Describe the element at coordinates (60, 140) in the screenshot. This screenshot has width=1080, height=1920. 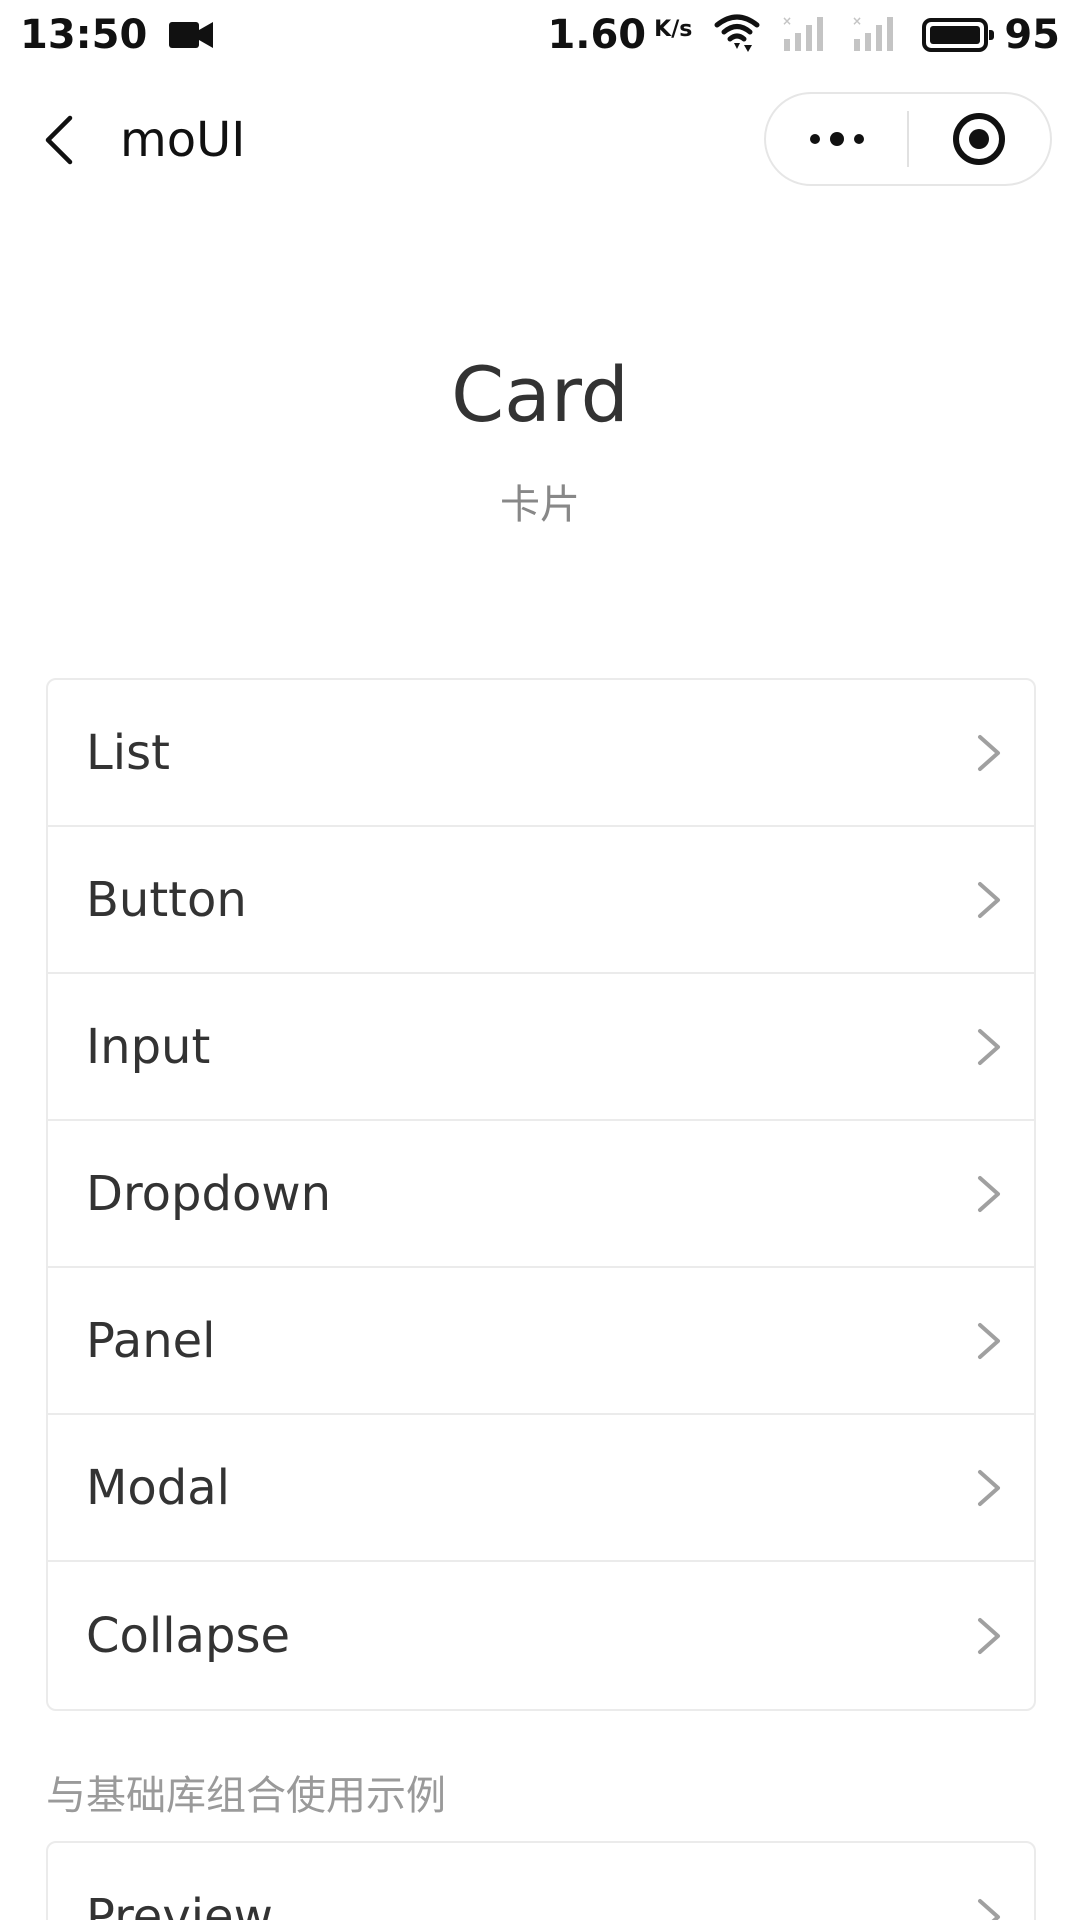
I see `chevron-left-icon` at that location.